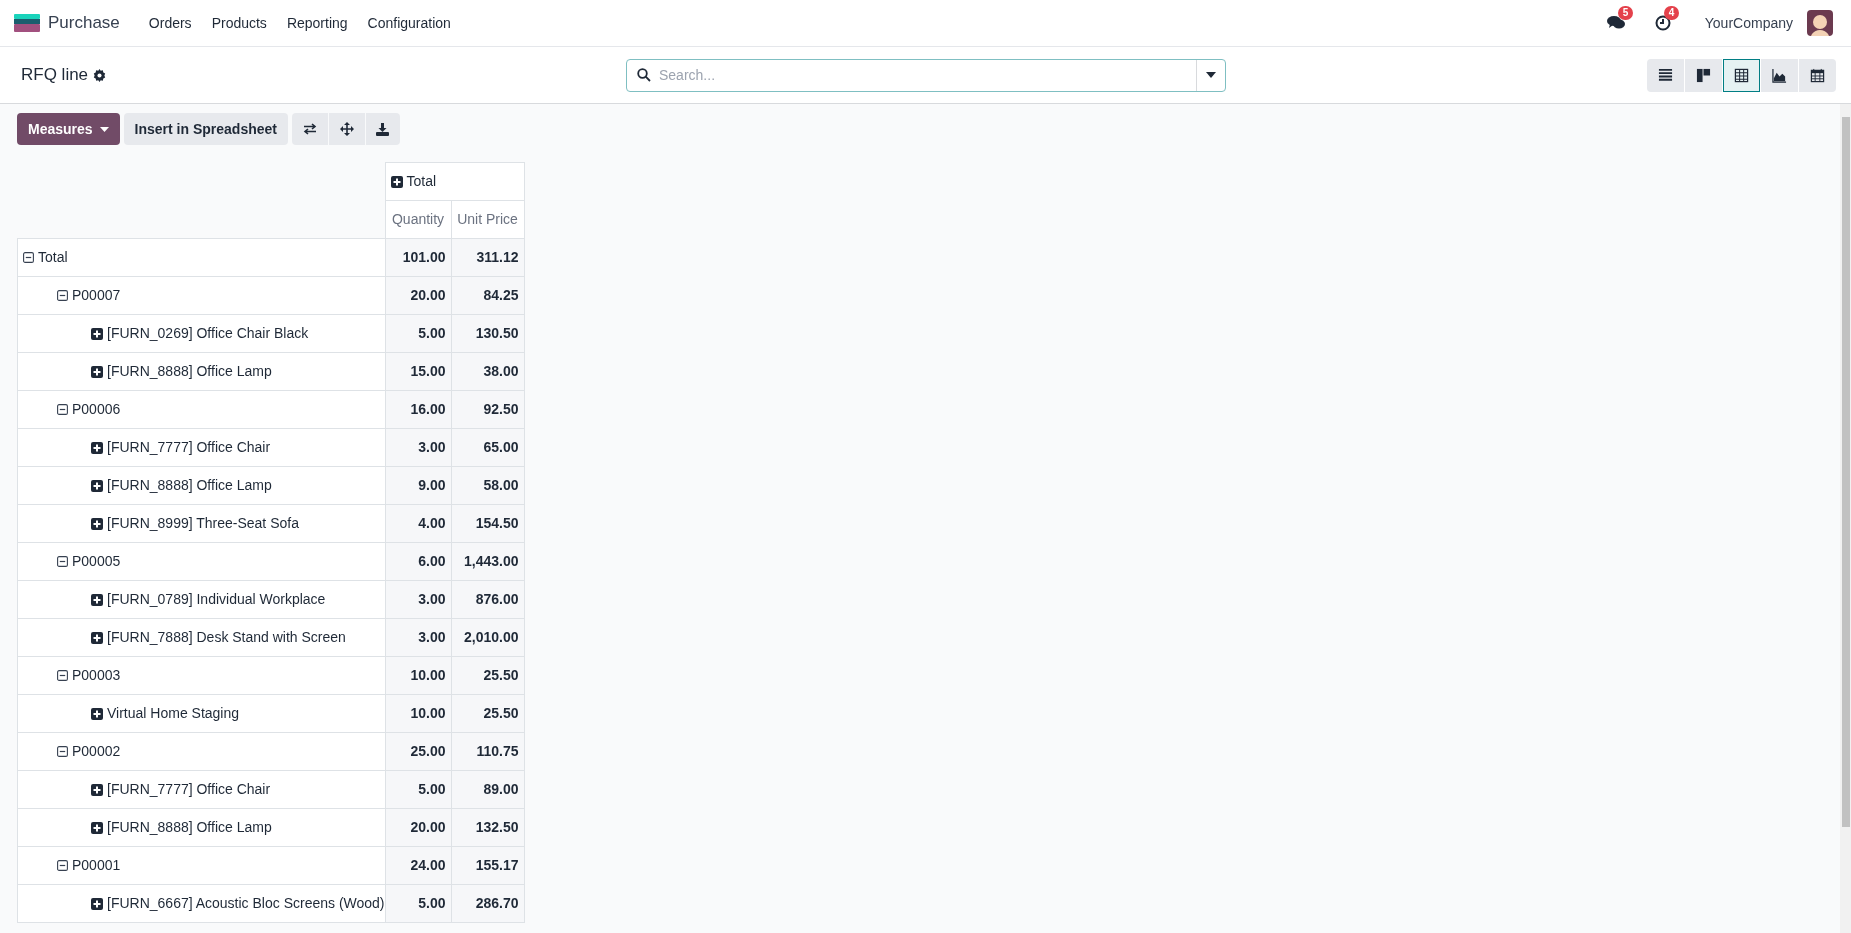 Image resolution: width=1851 pixels, height=933 pixels. Describe the element at coordinates (455, 181) in the screenshot. I see `column-header: Total` at that location.